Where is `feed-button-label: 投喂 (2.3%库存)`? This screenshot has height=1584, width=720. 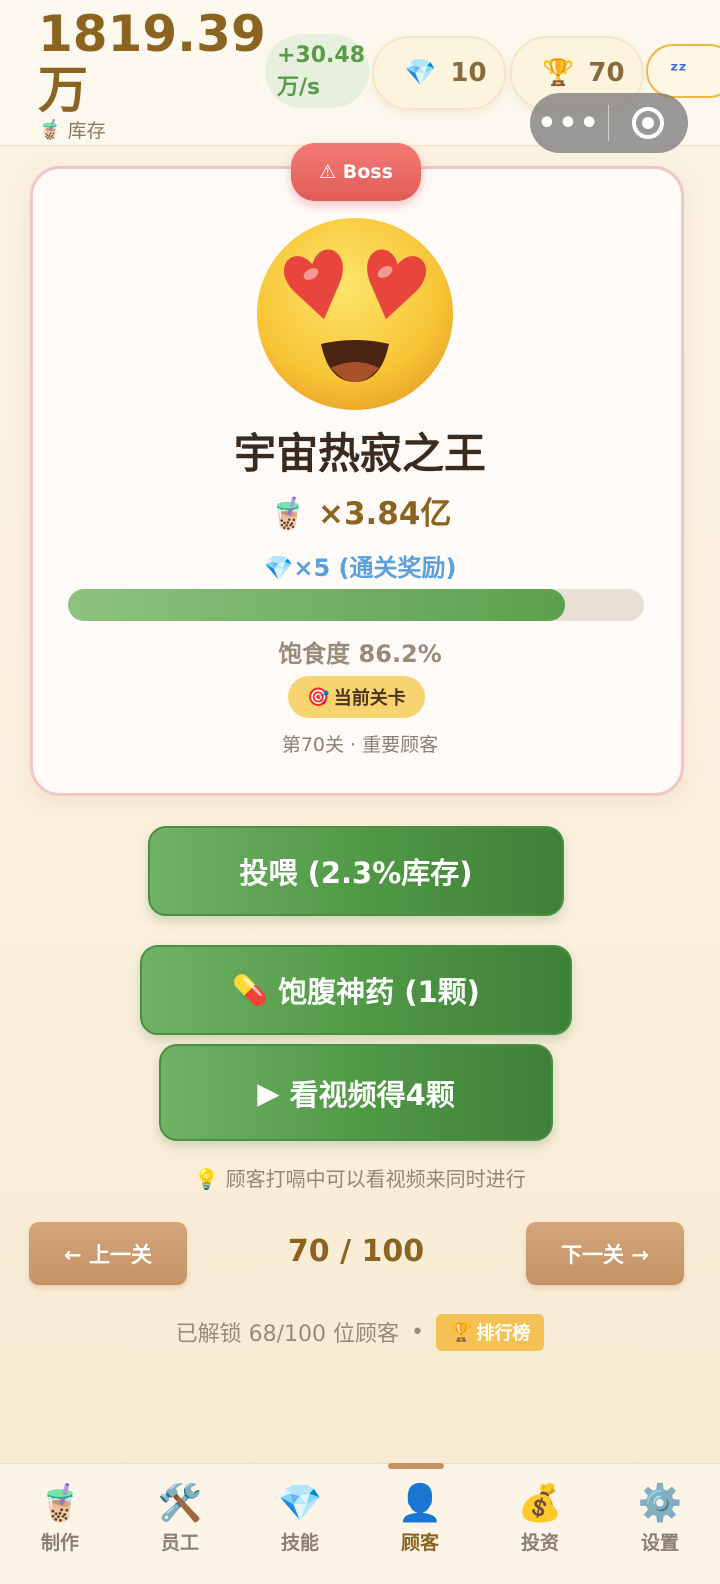 feed-button-label: 投喂 (2.3%库存) is located at coordinates (356, 873).